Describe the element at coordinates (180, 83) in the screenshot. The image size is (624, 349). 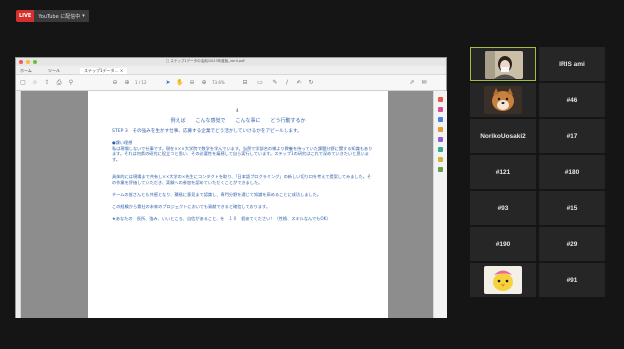
I see `hand-icon: ✋` at that location.